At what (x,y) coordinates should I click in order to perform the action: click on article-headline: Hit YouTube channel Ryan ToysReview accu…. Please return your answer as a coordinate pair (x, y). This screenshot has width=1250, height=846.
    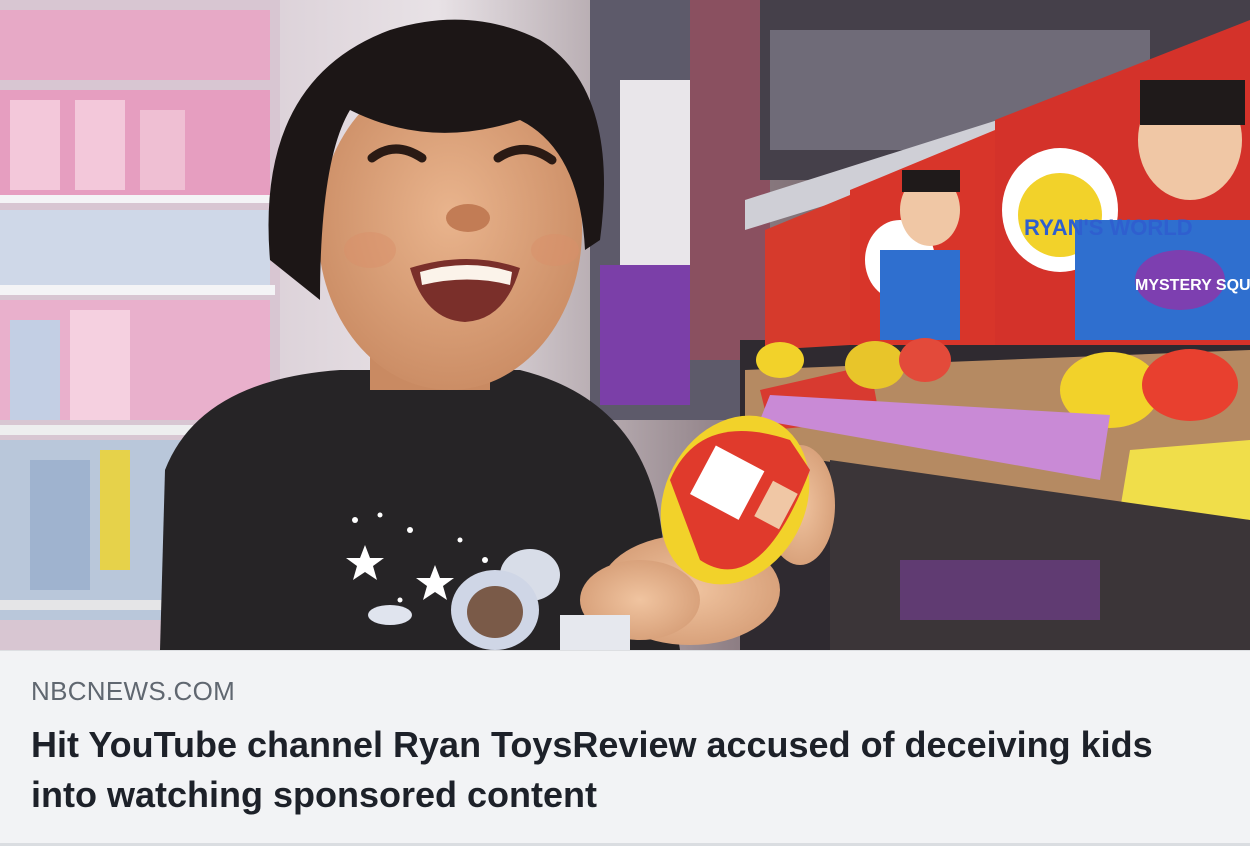
    Looking at the image, I should click on (621, 770).